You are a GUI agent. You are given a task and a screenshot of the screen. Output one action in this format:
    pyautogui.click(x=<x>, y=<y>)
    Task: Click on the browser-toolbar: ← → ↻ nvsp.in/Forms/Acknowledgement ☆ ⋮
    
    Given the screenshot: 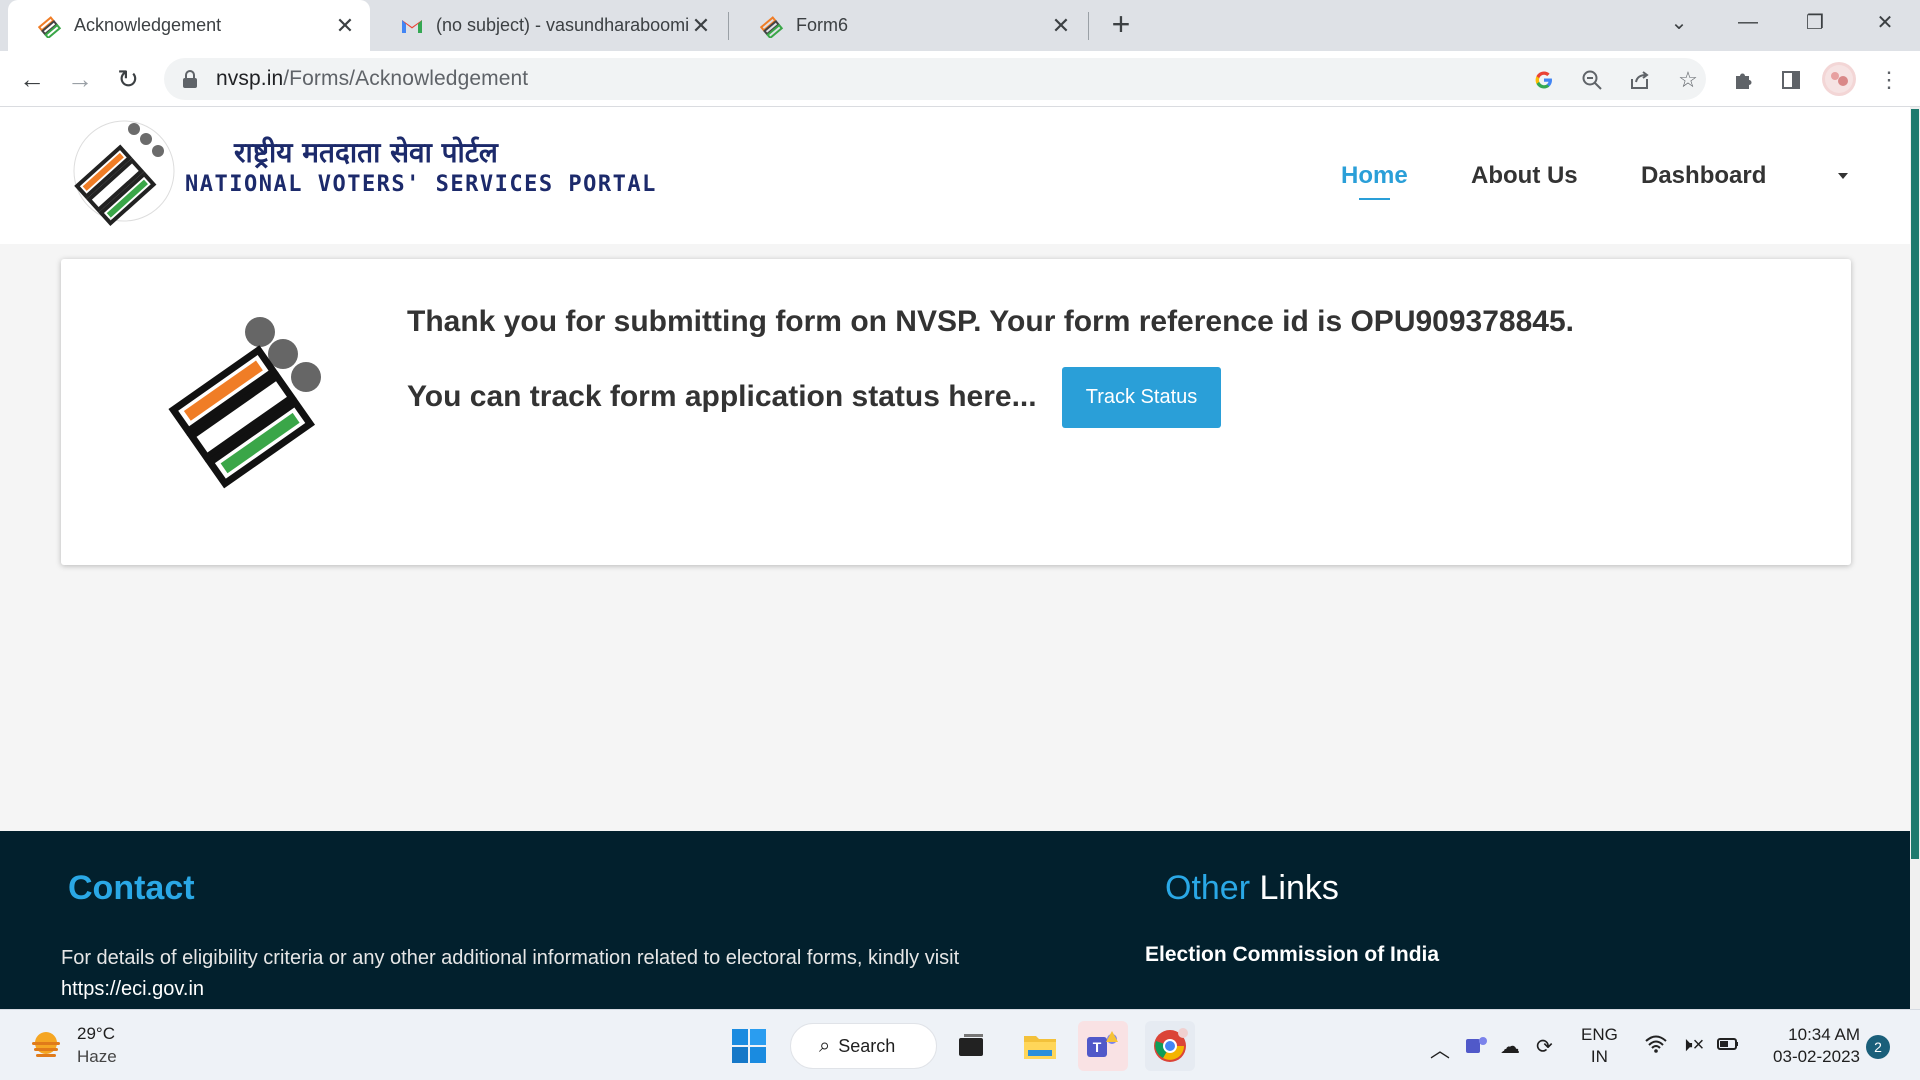 What is the action you would take?
    pyautogui.click(x=960, y=79)
    